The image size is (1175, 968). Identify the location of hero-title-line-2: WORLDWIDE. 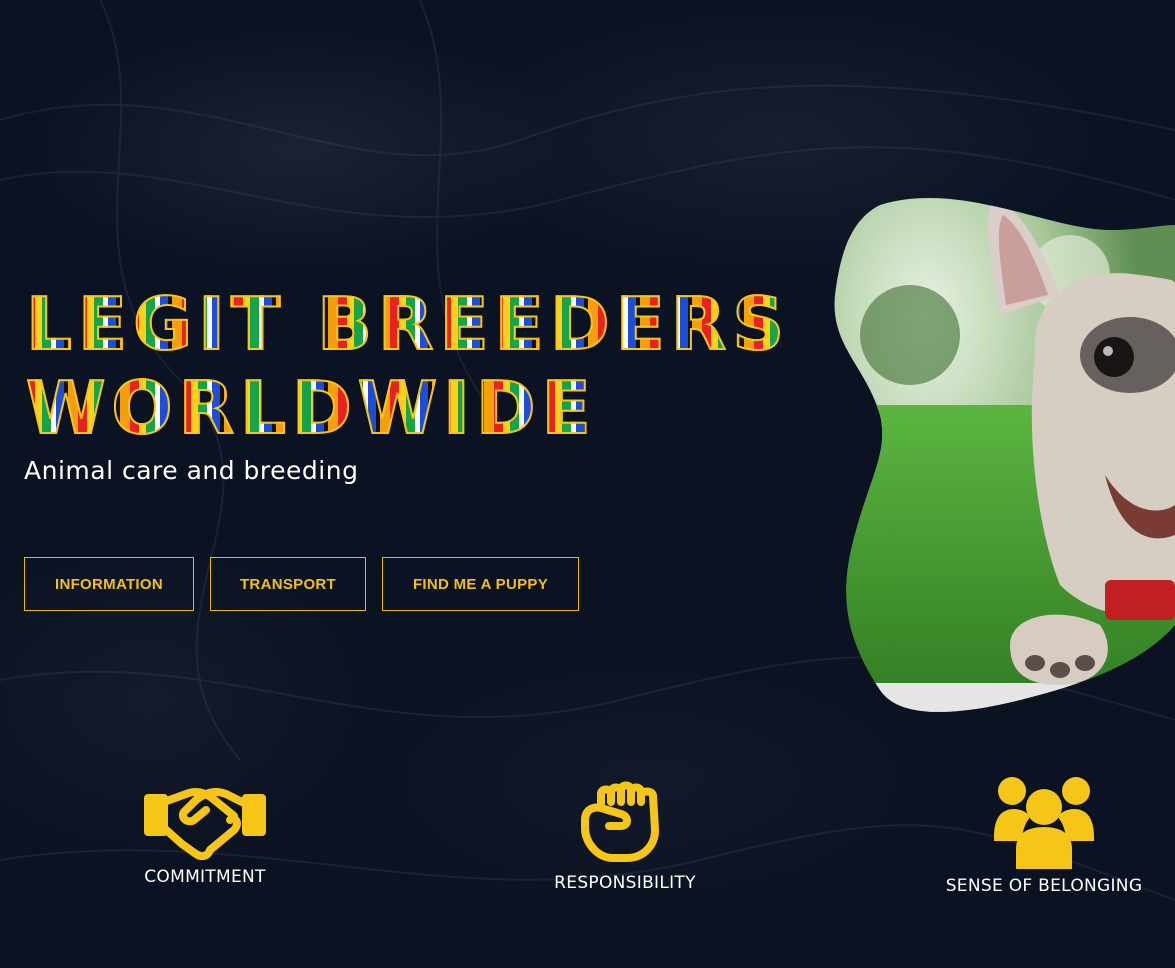
(405, 408).